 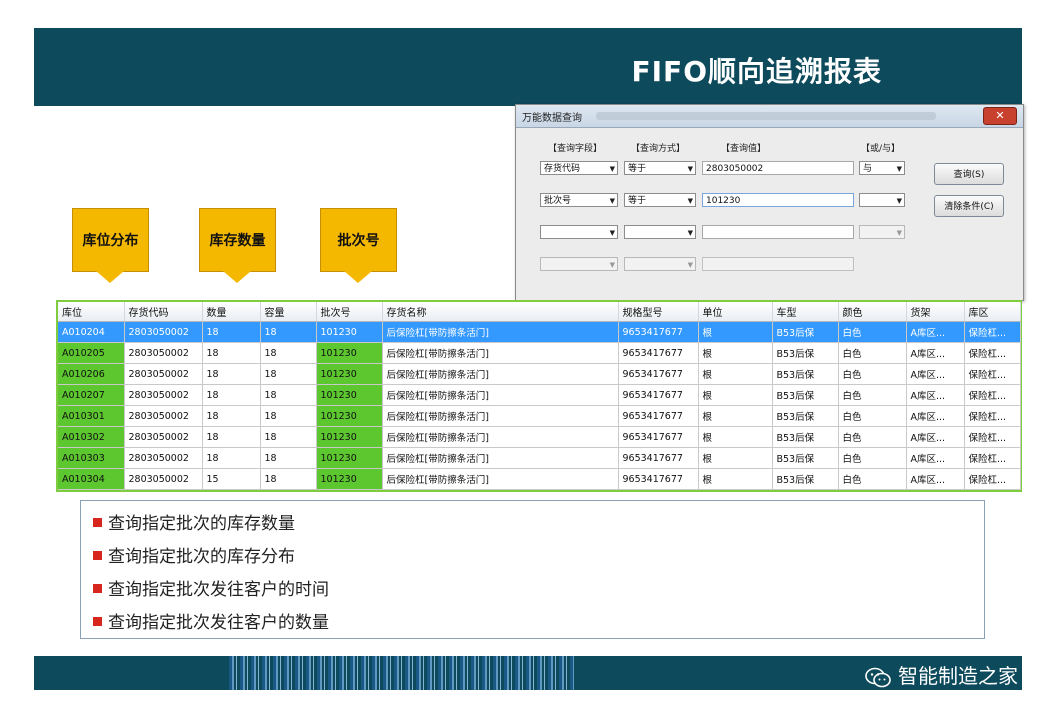 What do you see at coordinates (969, 206) in the screenshot?
I see `clear-button: 清除条件(C)` at bounding box center [969, 206].